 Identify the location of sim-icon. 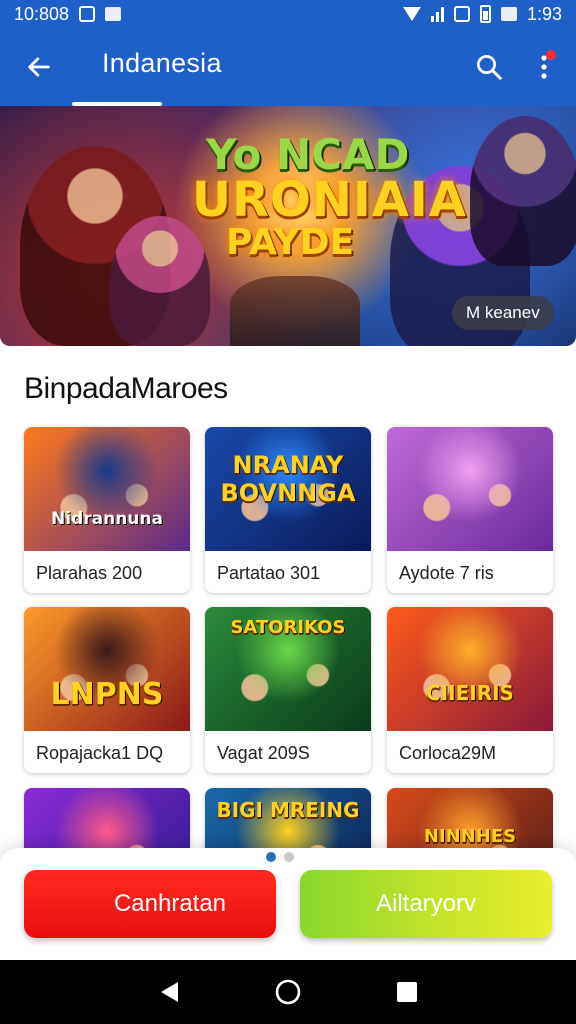
(508, 14).